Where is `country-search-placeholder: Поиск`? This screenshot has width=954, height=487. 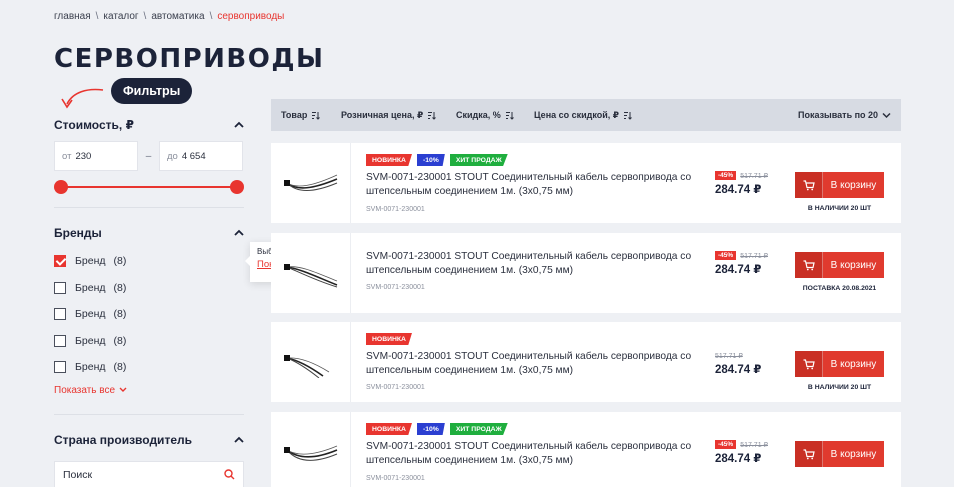
country-search-placeholder: Поиск is located at coordinates (78, 474).